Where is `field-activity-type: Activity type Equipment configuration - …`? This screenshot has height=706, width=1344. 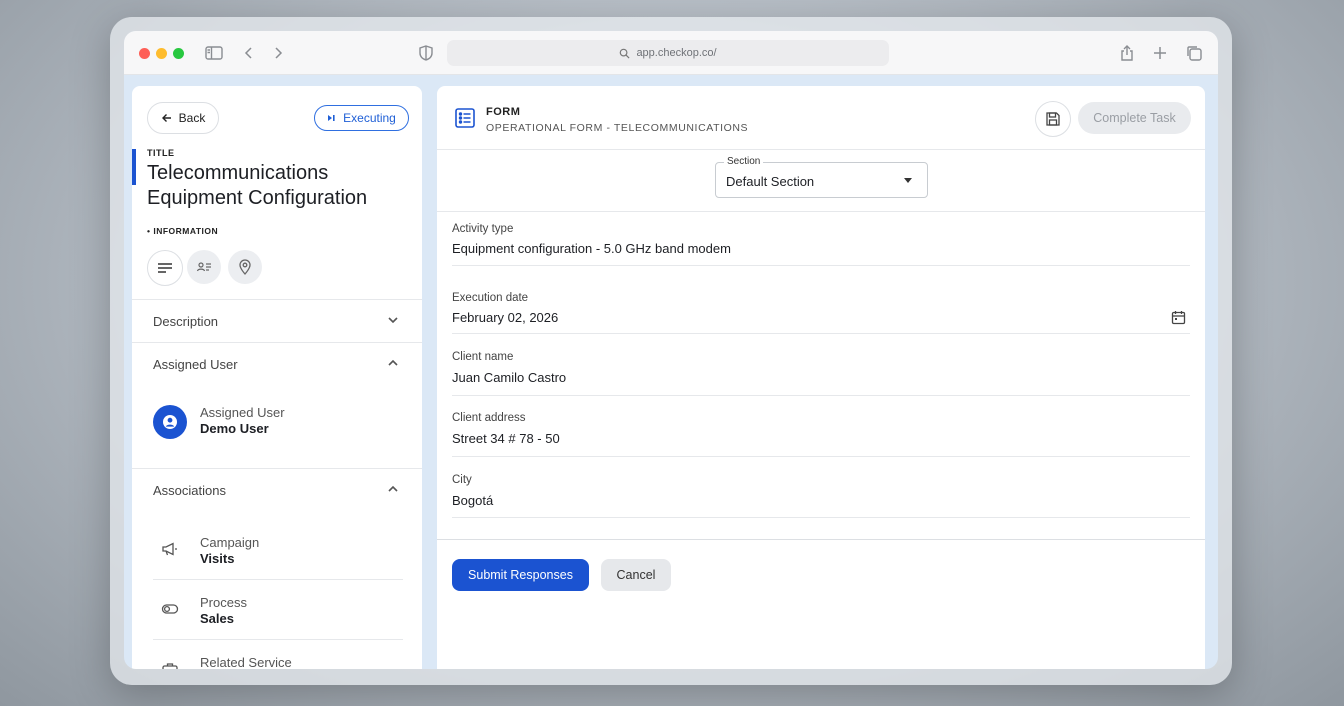
field-activity-type: Activity type Equipment configuration - … is located at coordinates (821, 239).